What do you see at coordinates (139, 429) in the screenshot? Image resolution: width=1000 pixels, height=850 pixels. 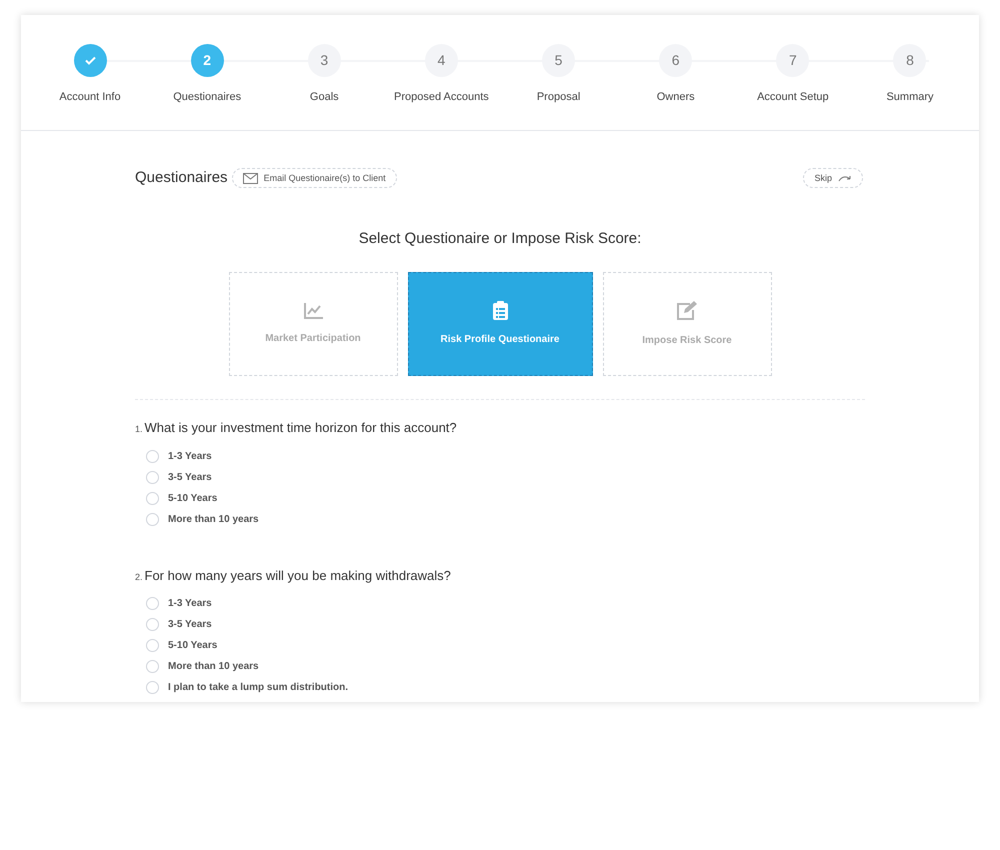 I see `question-number: 1.` at bounding box center [139, 429].